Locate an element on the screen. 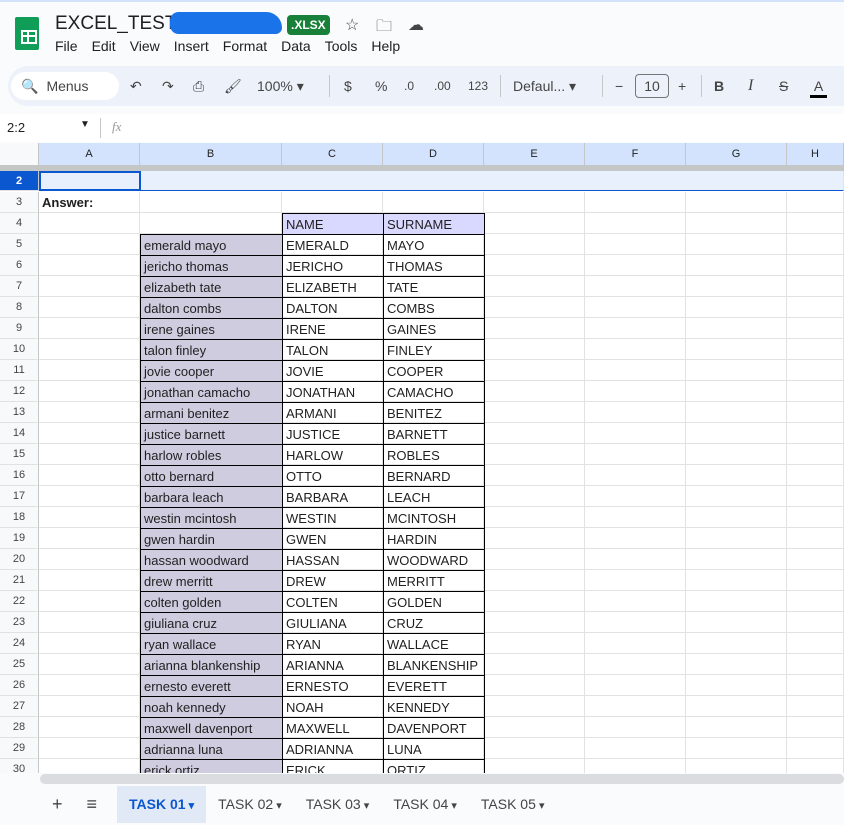 The image size is (844, 825). row-header-26: 26 is located at coordinates (19, 685).